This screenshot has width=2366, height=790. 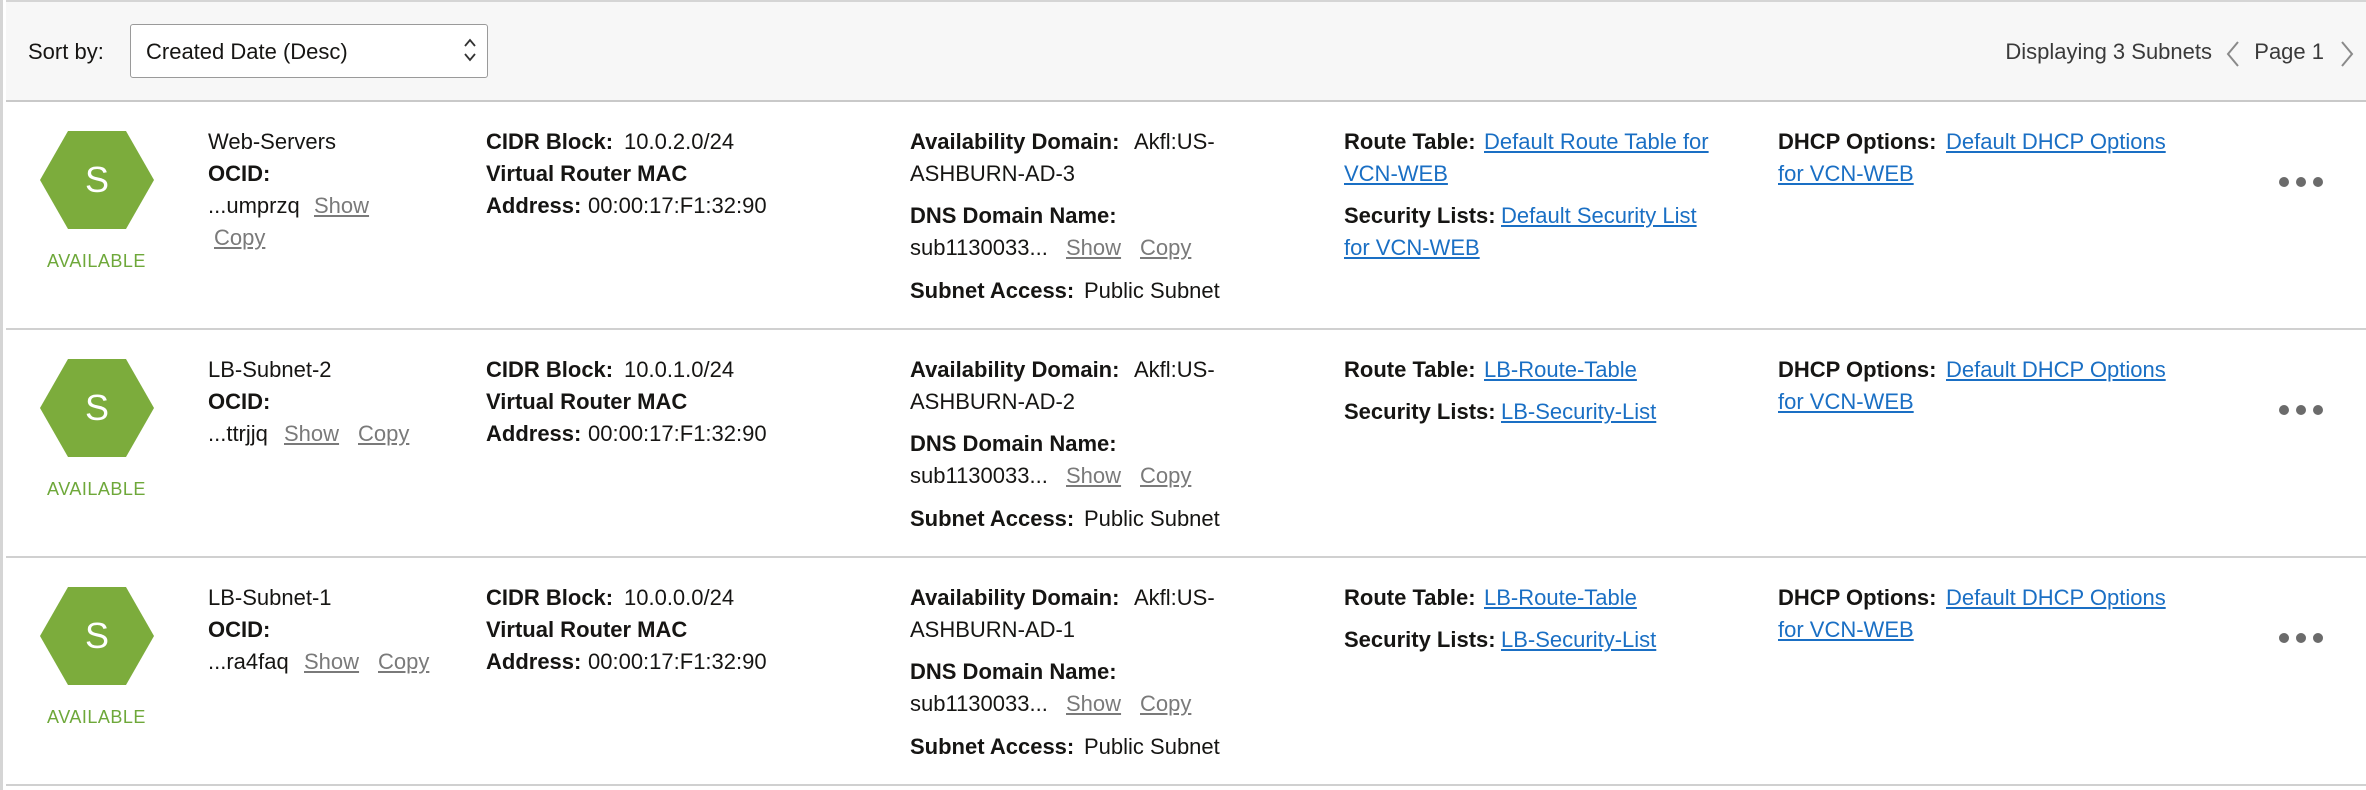 I want to click on displaying-count: Displaying 3 Subnets, so click(x=2108, y=51).